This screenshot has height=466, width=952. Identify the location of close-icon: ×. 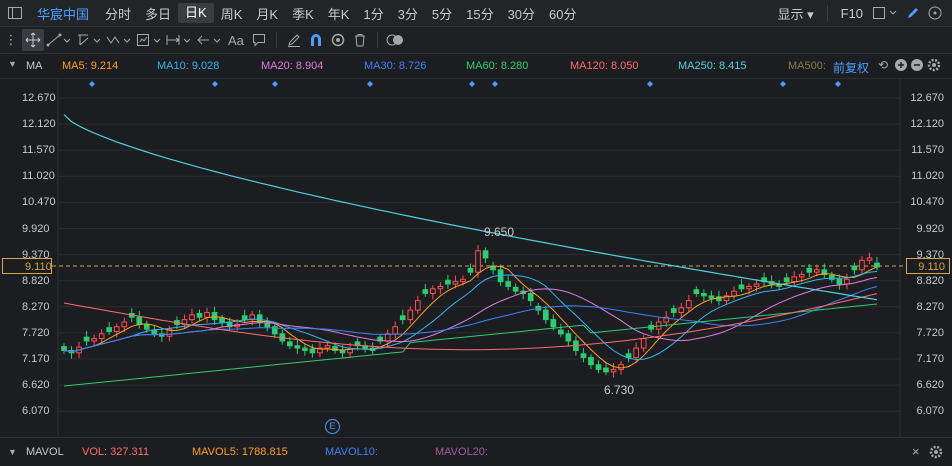
(916, 451).